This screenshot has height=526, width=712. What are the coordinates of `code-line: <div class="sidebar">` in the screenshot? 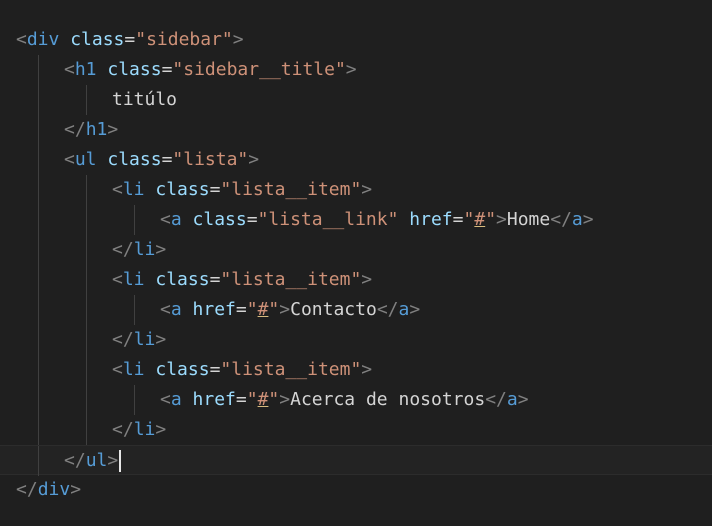 It's located at (356, 40).